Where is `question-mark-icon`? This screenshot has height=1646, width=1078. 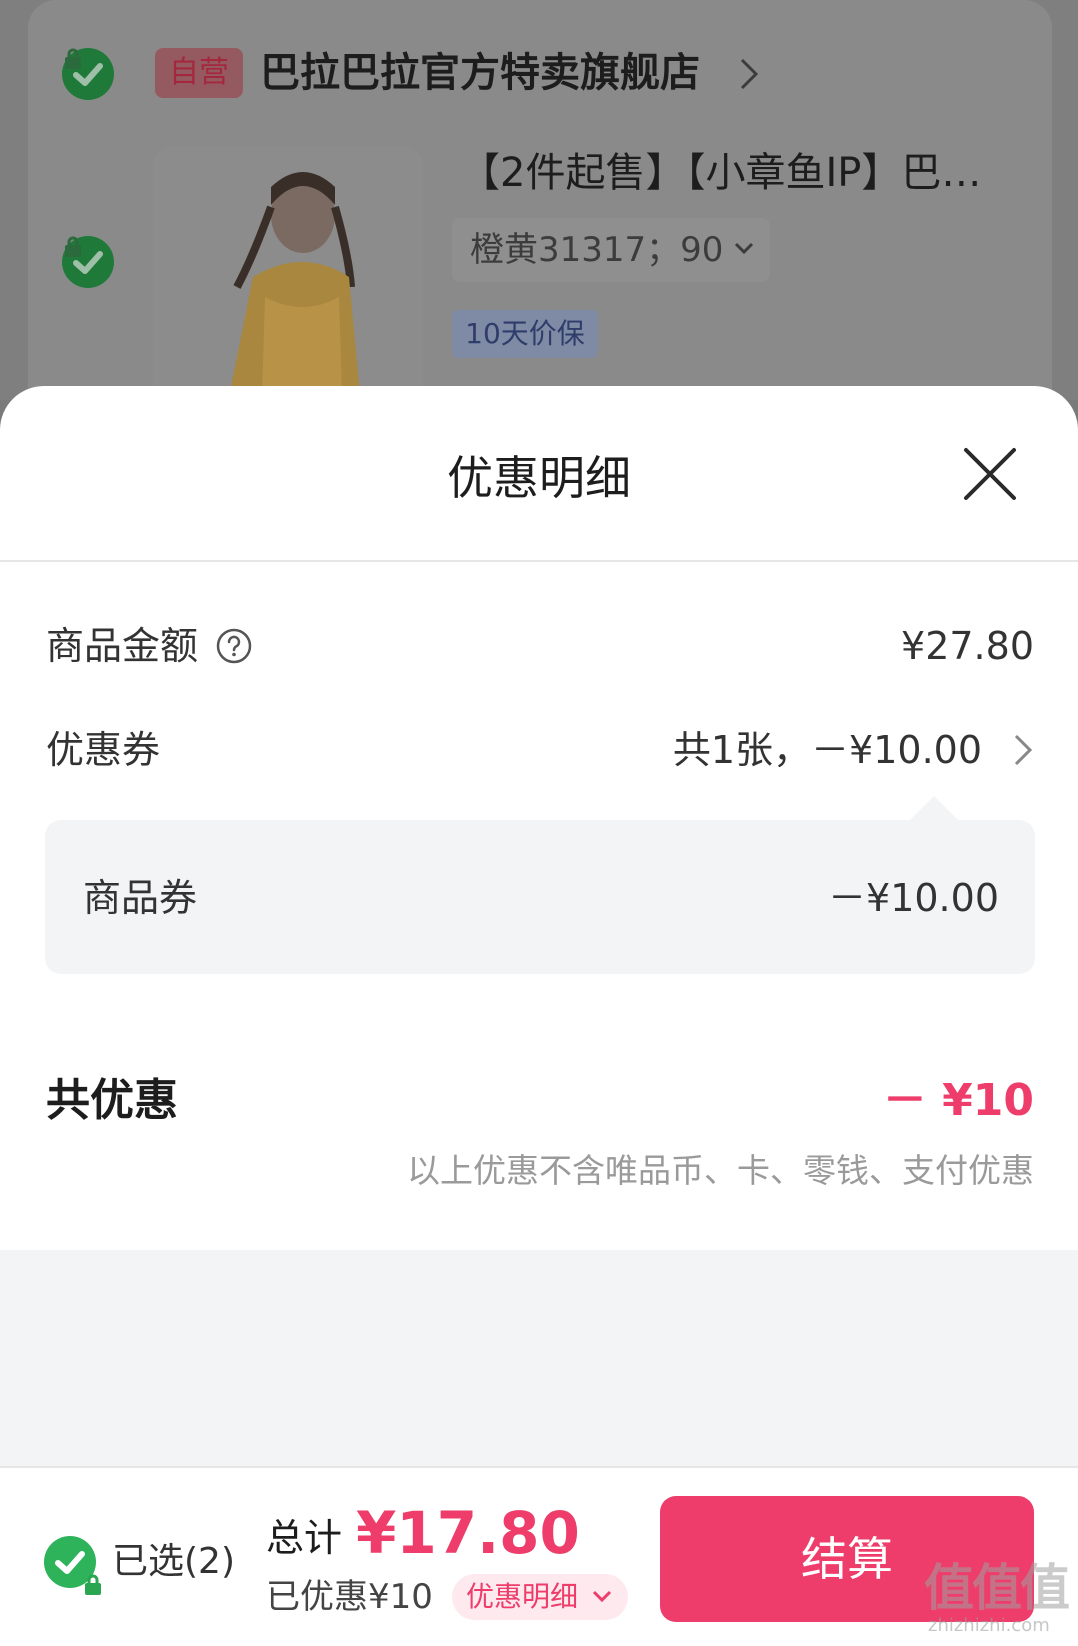
question-mark-icon is located at coordinates (234, 646).